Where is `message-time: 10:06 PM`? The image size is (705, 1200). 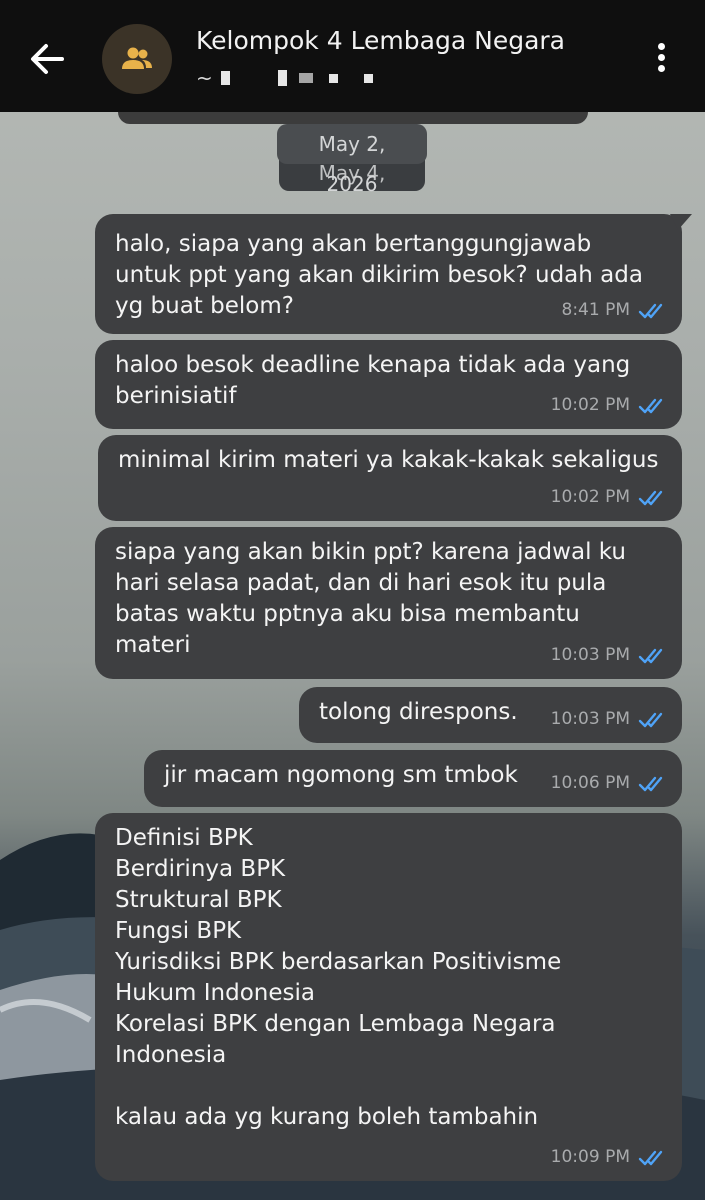 message-time: 10:06 PM is located at coordinates (590, 783).